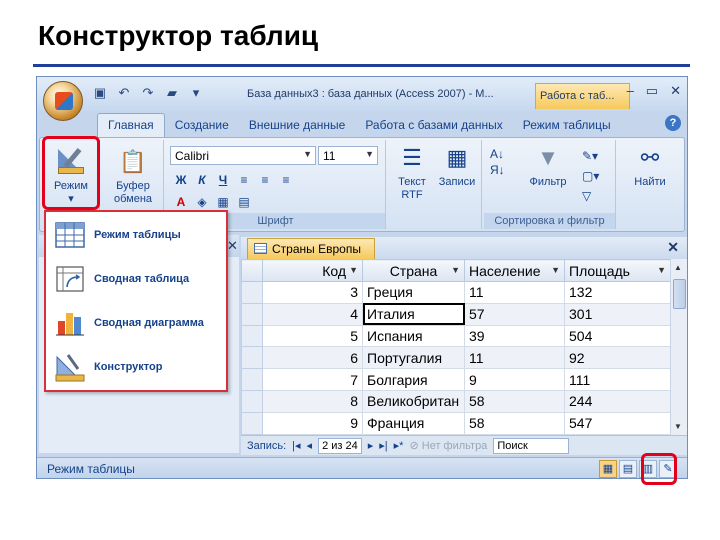 This screenshot has width=720, height=540. I want to click on help-icon: ?, so click(673, 123).